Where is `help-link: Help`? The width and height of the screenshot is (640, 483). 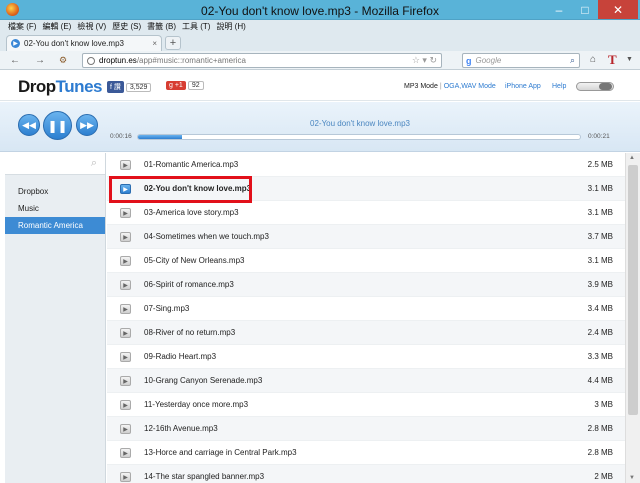
help-link: Help is located at coordinates (559, 86).